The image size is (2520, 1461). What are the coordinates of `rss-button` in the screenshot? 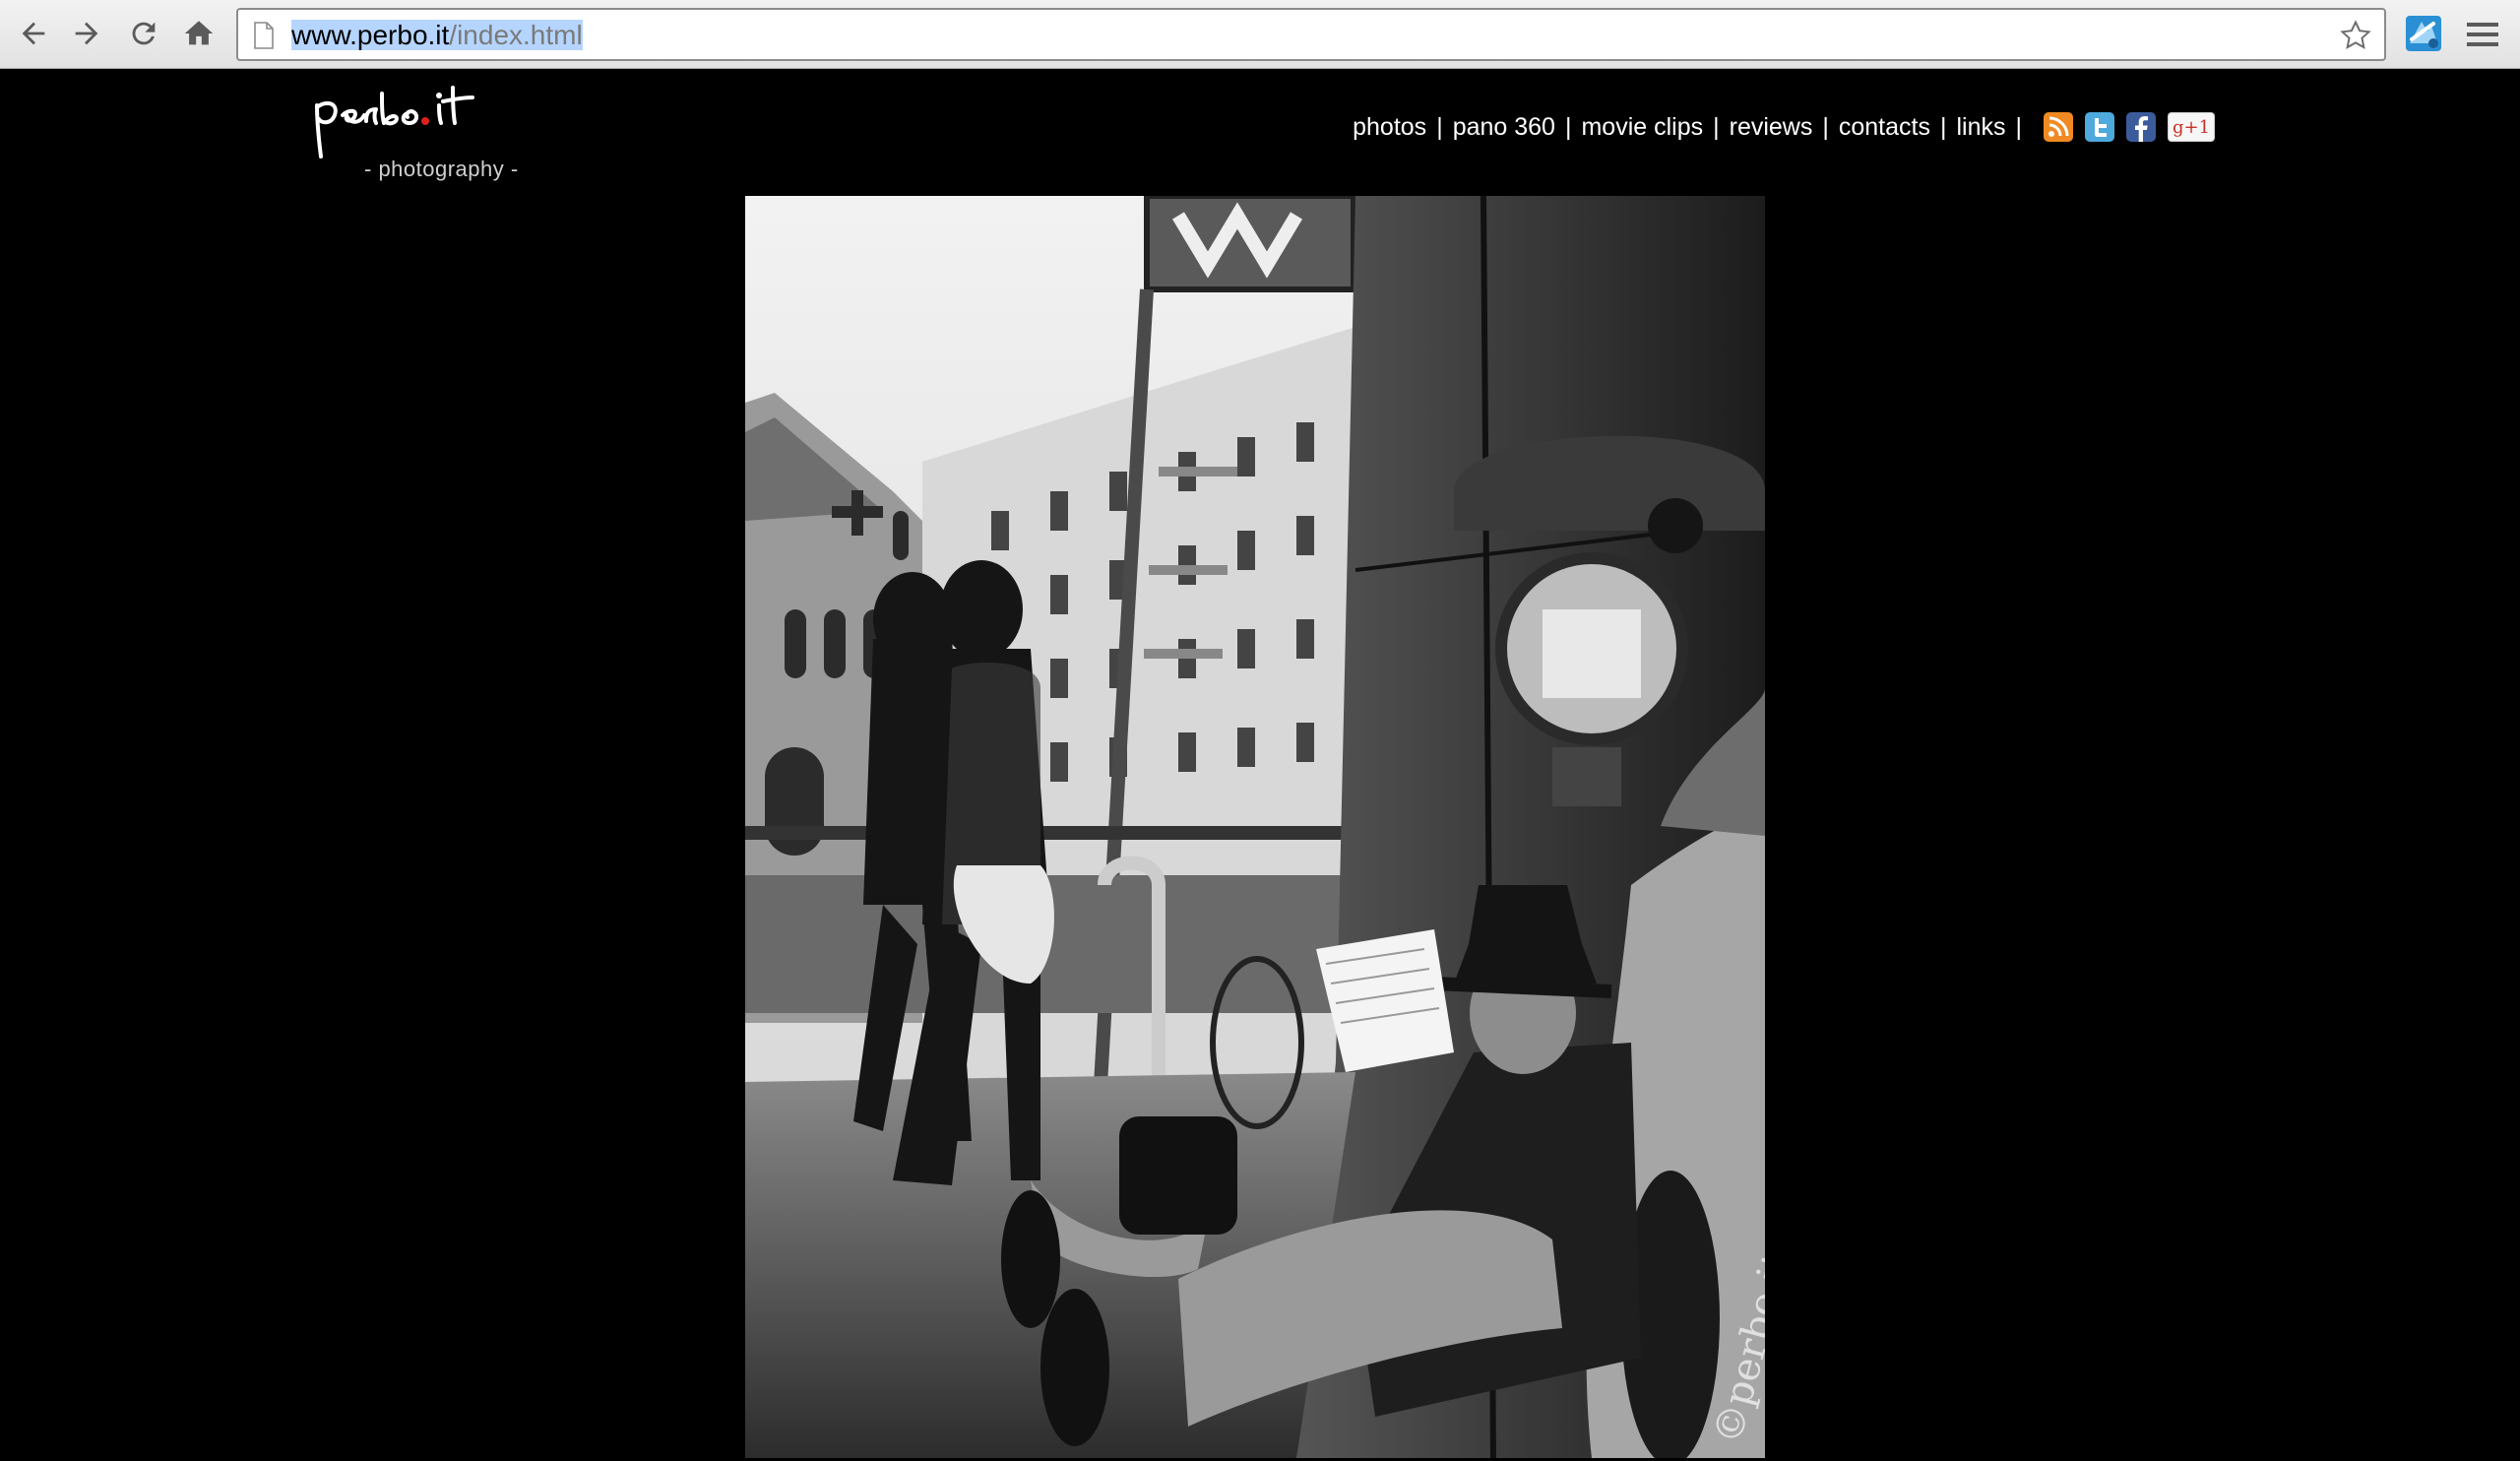 It's located at (2058, 127).